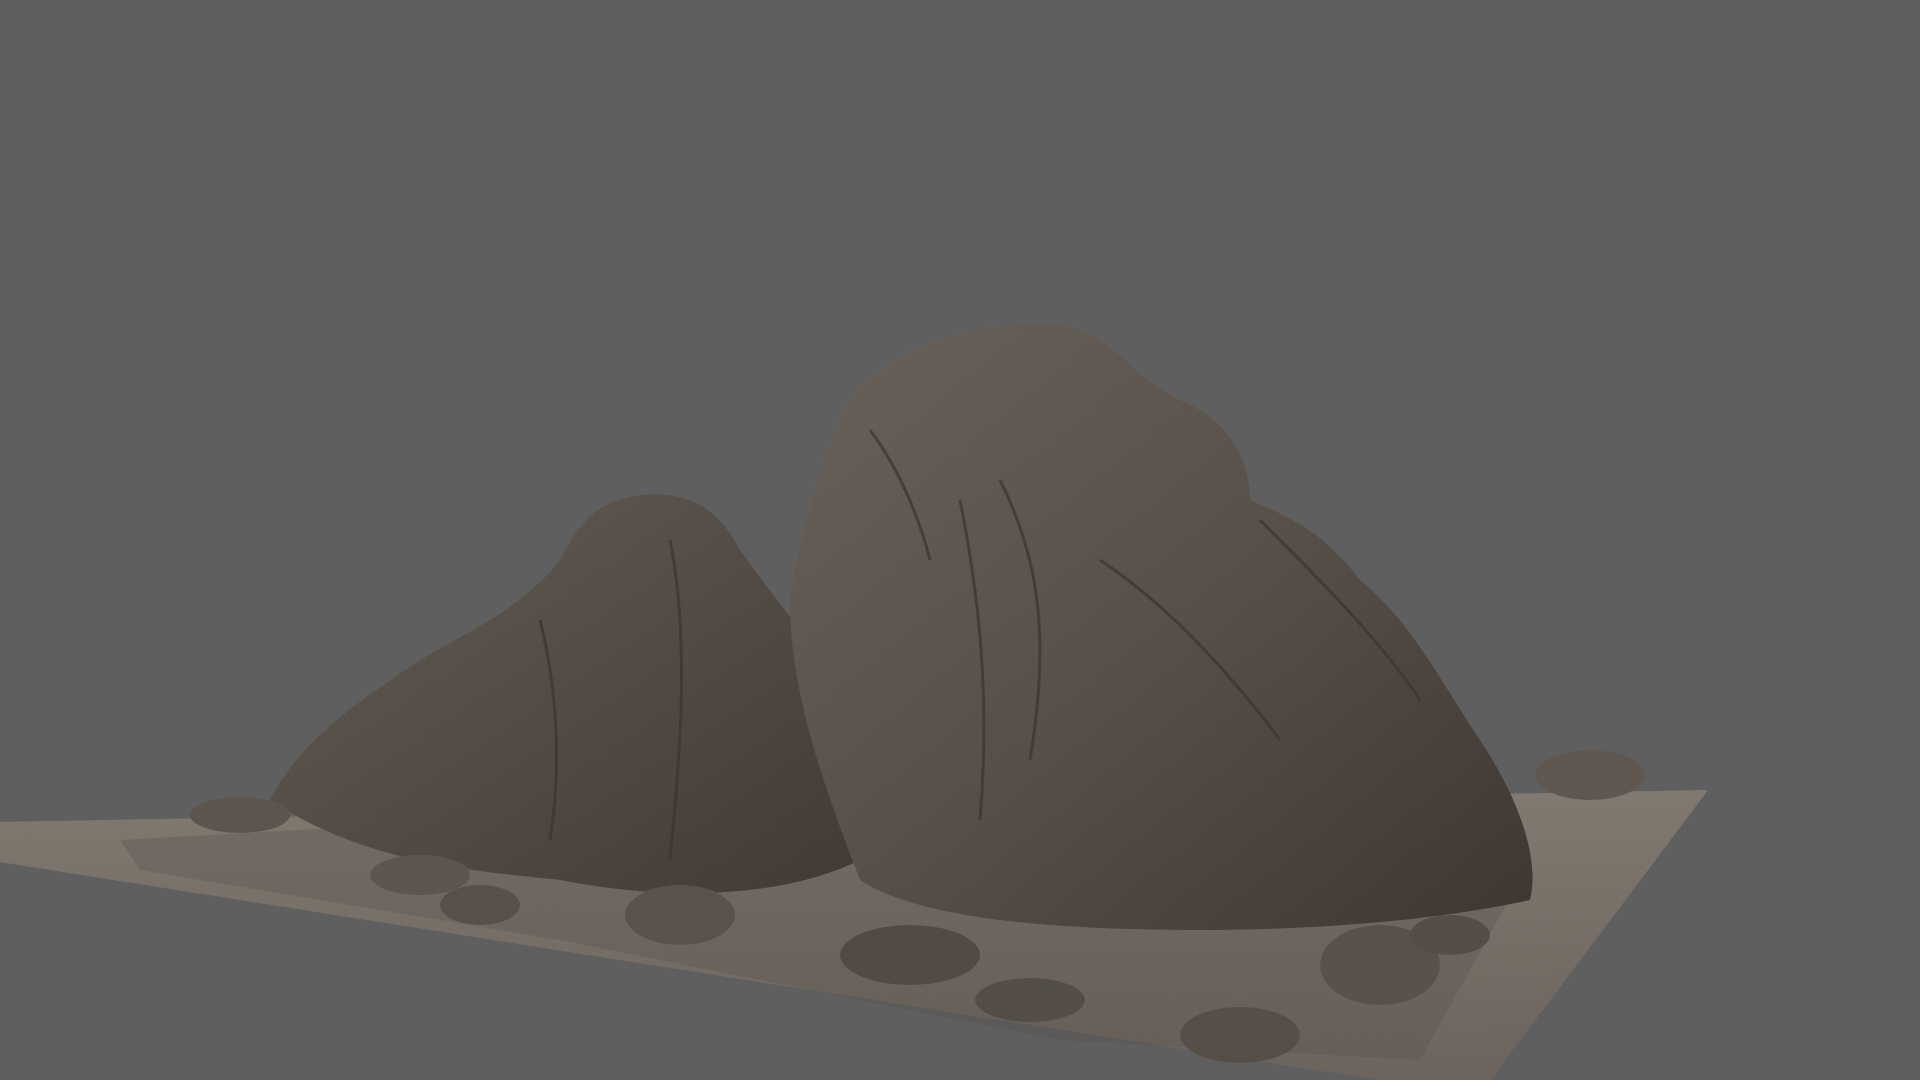  Describe the element at coordinates (565, 694) in the screenshot. I see `rock-formation-left` at that location.